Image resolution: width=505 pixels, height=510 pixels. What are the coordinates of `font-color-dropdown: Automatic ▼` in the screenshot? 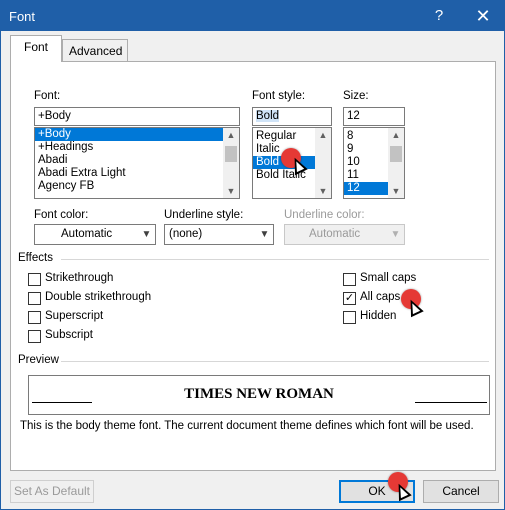 It's located at (95, 234).